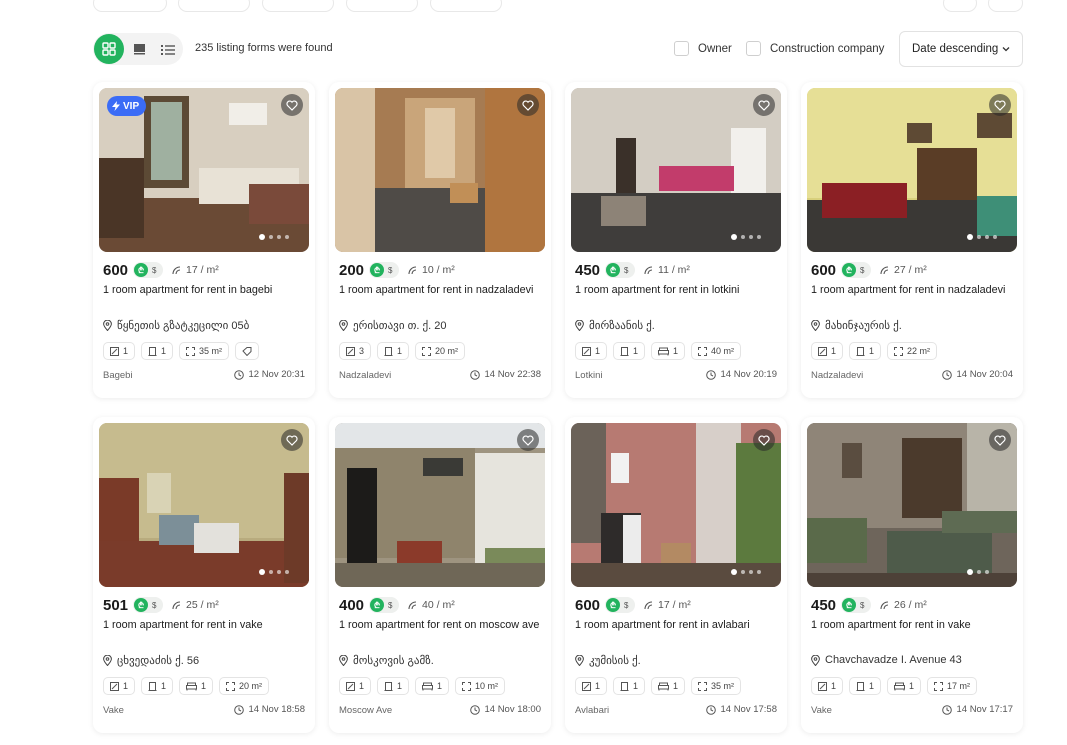 The image size is (1067, 745). Describe the element at coordinates (677, 625) in the screenshot. I see `listing-title: 1 room apartment for rent in avlabari` at that location.